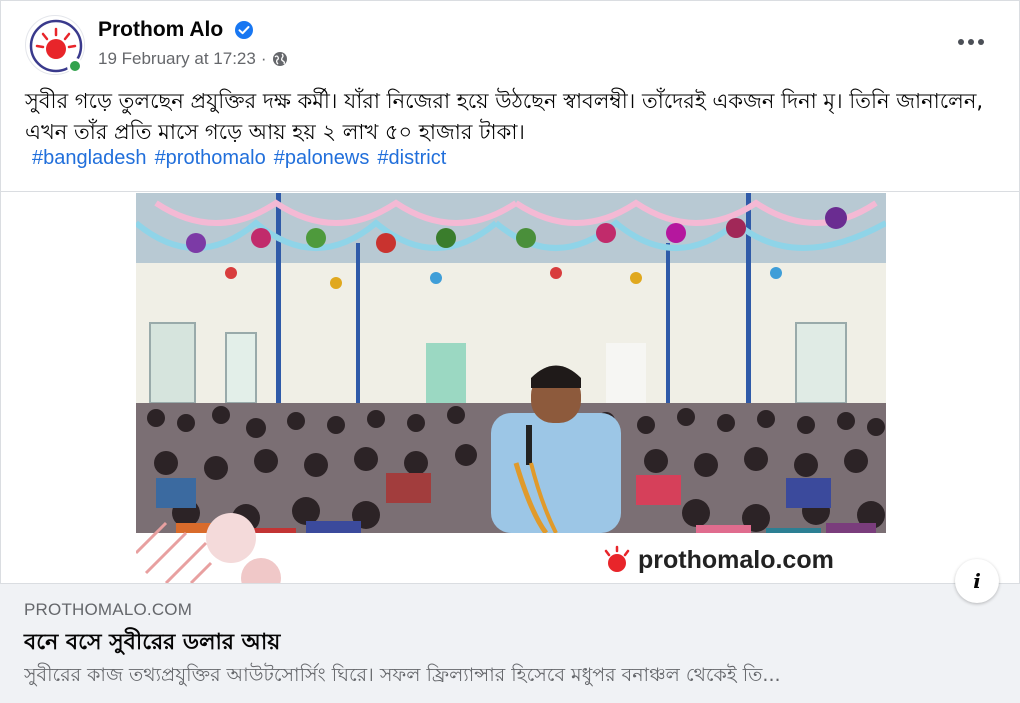  Describe the element at coordinates (977, 581) in the screenshot. I see `link-info-button: i` at that location.